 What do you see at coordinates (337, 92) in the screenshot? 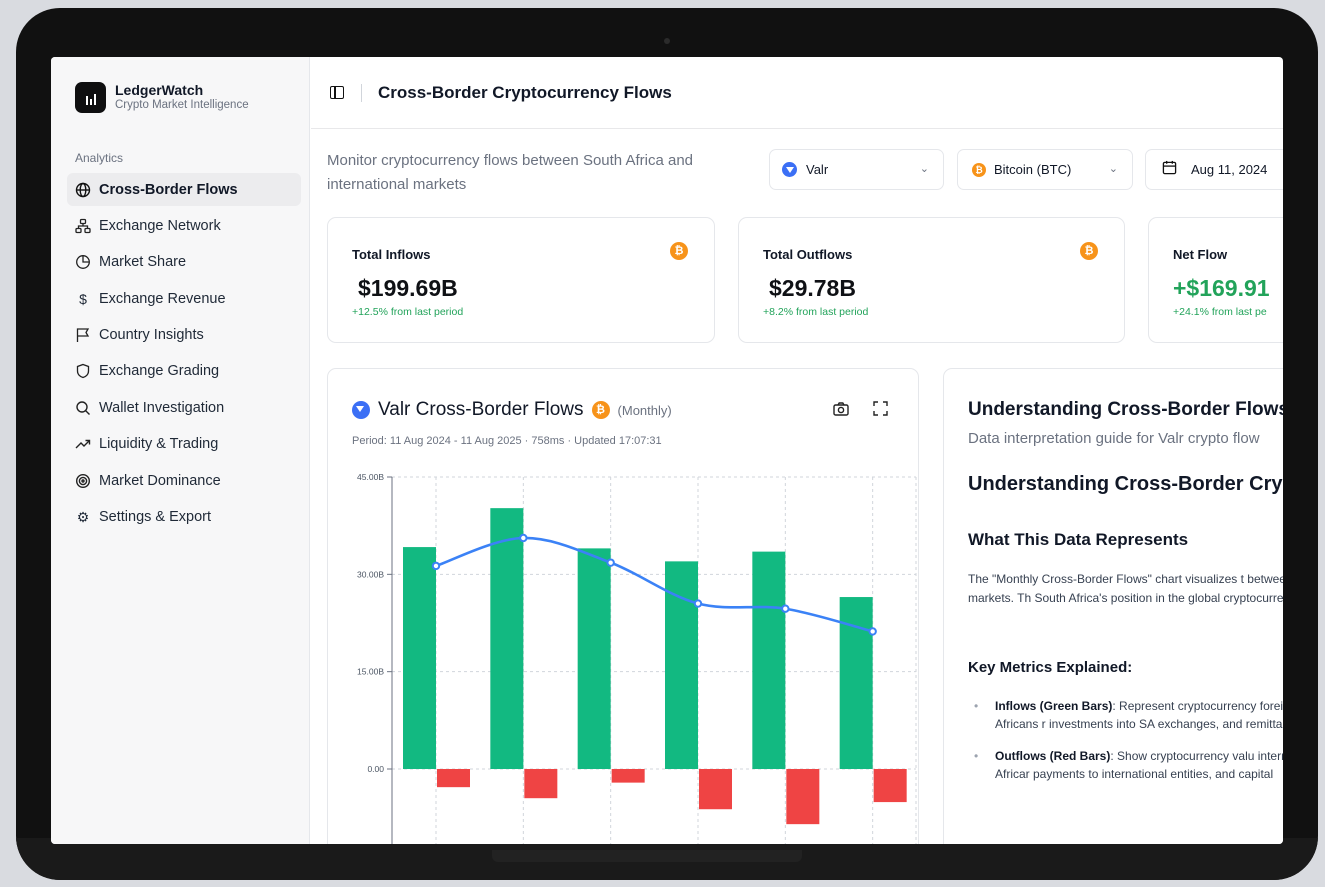
I see `sidebar-toggle-icon` at bounding box center [337, 92].